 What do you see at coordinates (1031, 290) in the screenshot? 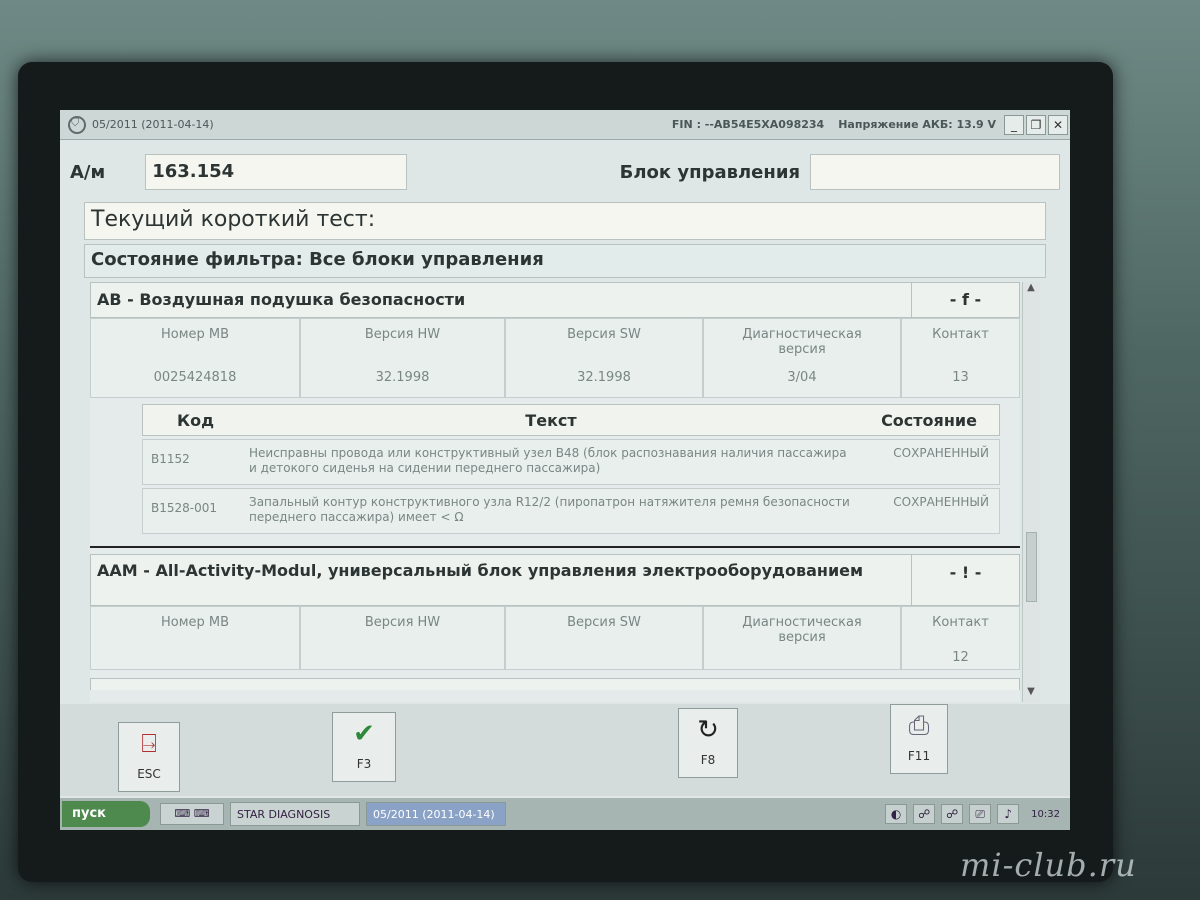
I see `scroll-up-icon: ▲` at bounding box center [1031, 290].